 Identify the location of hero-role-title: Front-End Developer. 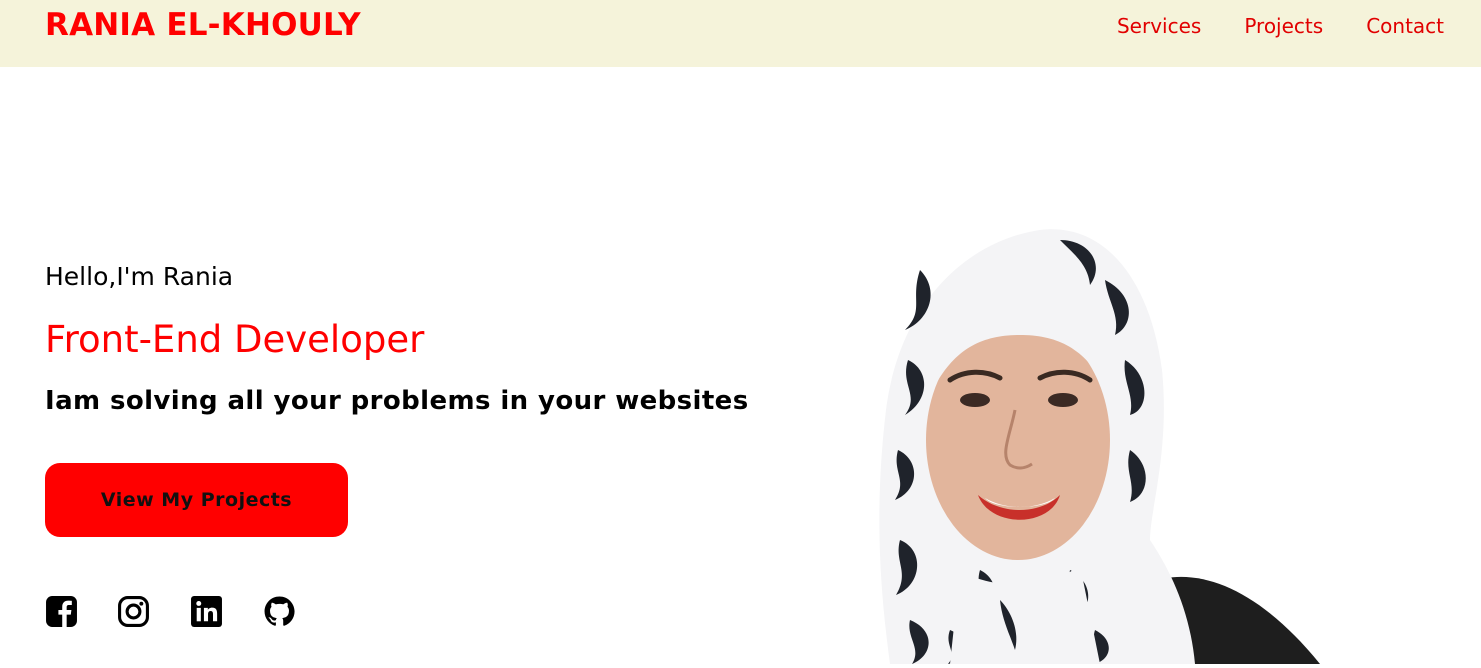
(235, 339).